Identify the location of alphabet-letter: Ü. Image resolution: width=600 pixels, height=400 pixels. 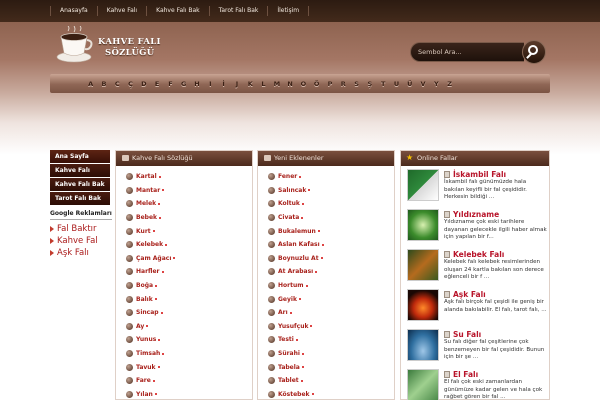
(409, 84).